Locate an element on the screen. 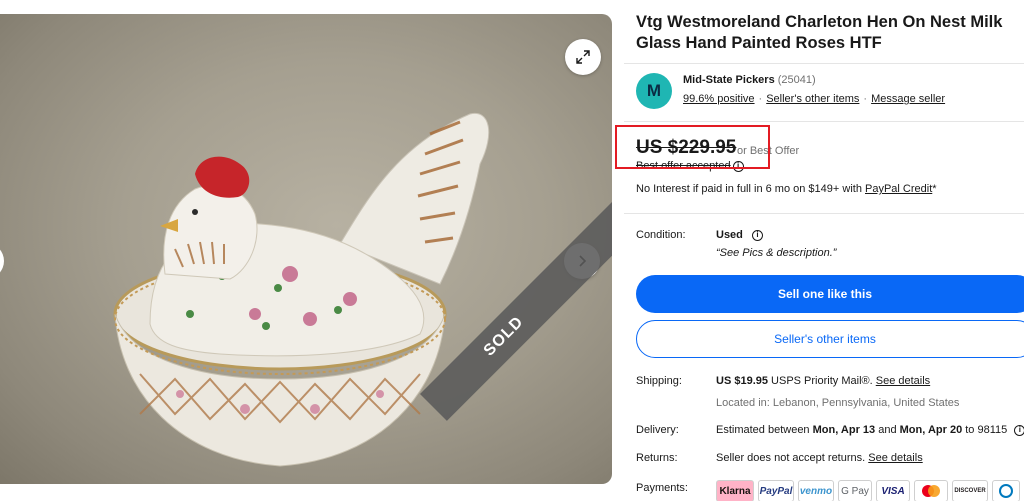 The height and width of the screenshot is (501, 1024). condition-value: Used i is located at coordinates (739, 235).